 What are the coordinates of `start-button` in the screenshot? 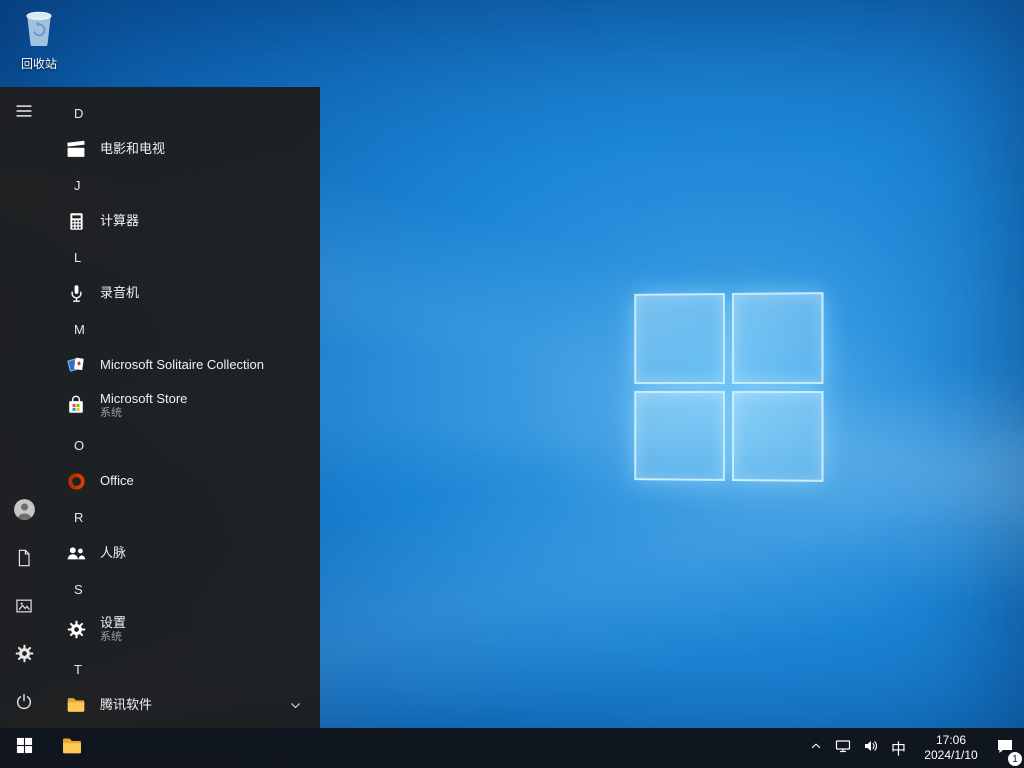 It's located at (24, 748).